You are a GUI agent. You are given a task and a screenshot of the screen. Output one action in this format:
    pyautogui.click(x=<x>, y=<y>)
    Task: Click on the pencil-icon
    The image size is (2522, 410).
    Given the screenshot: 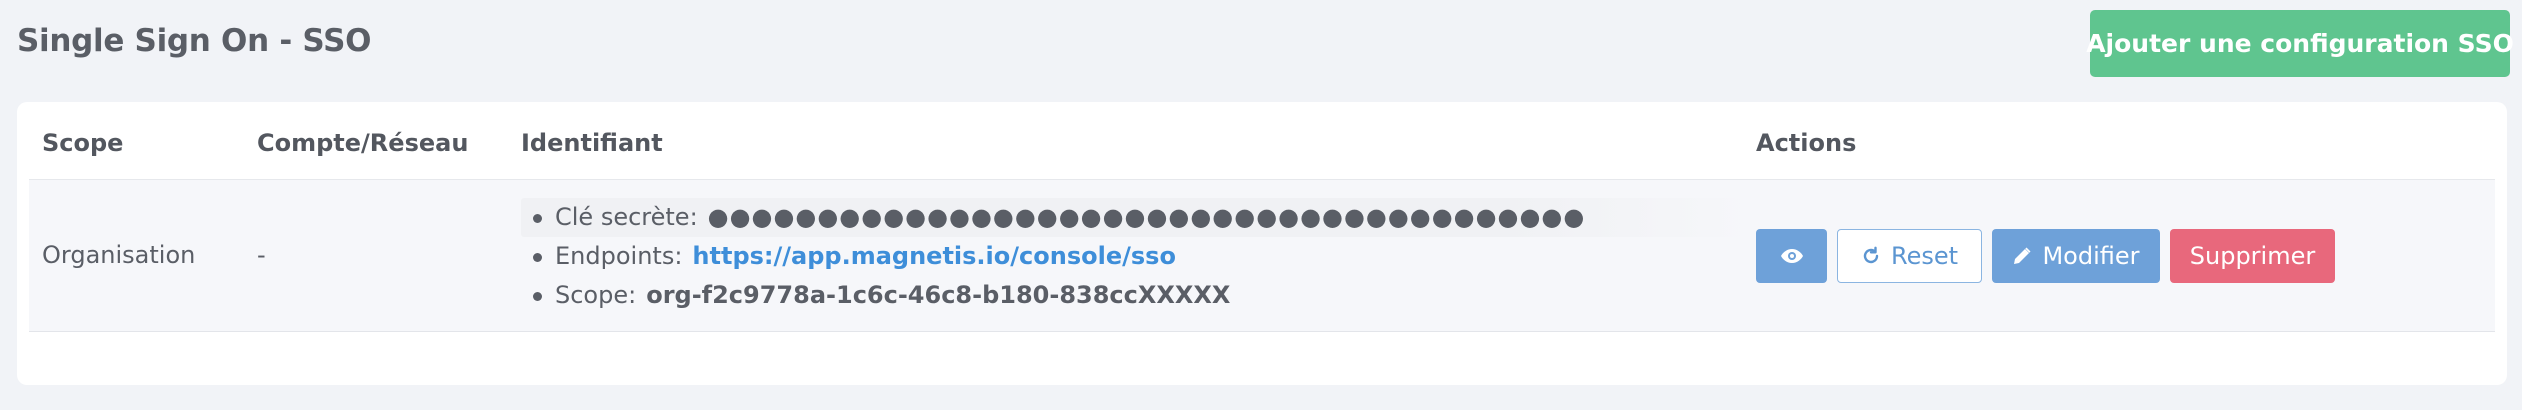 What is the action you would take?
    pyautogui.click(x=2022, y=256)
    